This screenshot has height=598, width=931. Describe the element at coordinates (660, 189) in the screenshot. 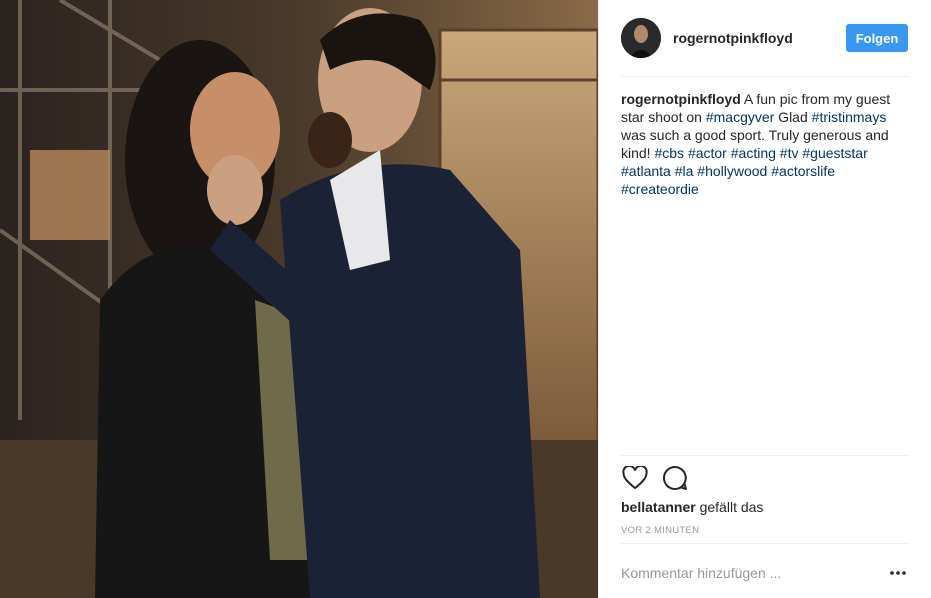

I see `hashtag-link: #createordie` at that location.